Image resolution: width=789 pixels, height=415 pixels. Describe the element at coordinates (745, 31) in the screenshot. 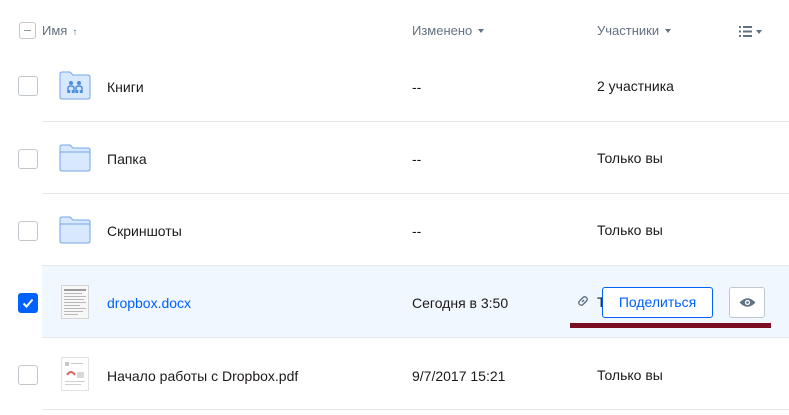

I see `list-view-icon` at that location.